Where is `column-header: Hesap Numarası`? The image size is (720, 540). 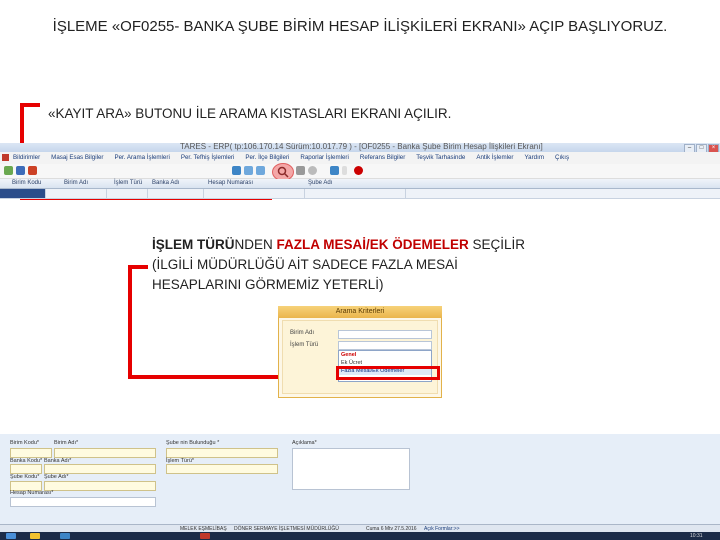 column-header: Hesap Numarası is located at coordinates (230, 183).